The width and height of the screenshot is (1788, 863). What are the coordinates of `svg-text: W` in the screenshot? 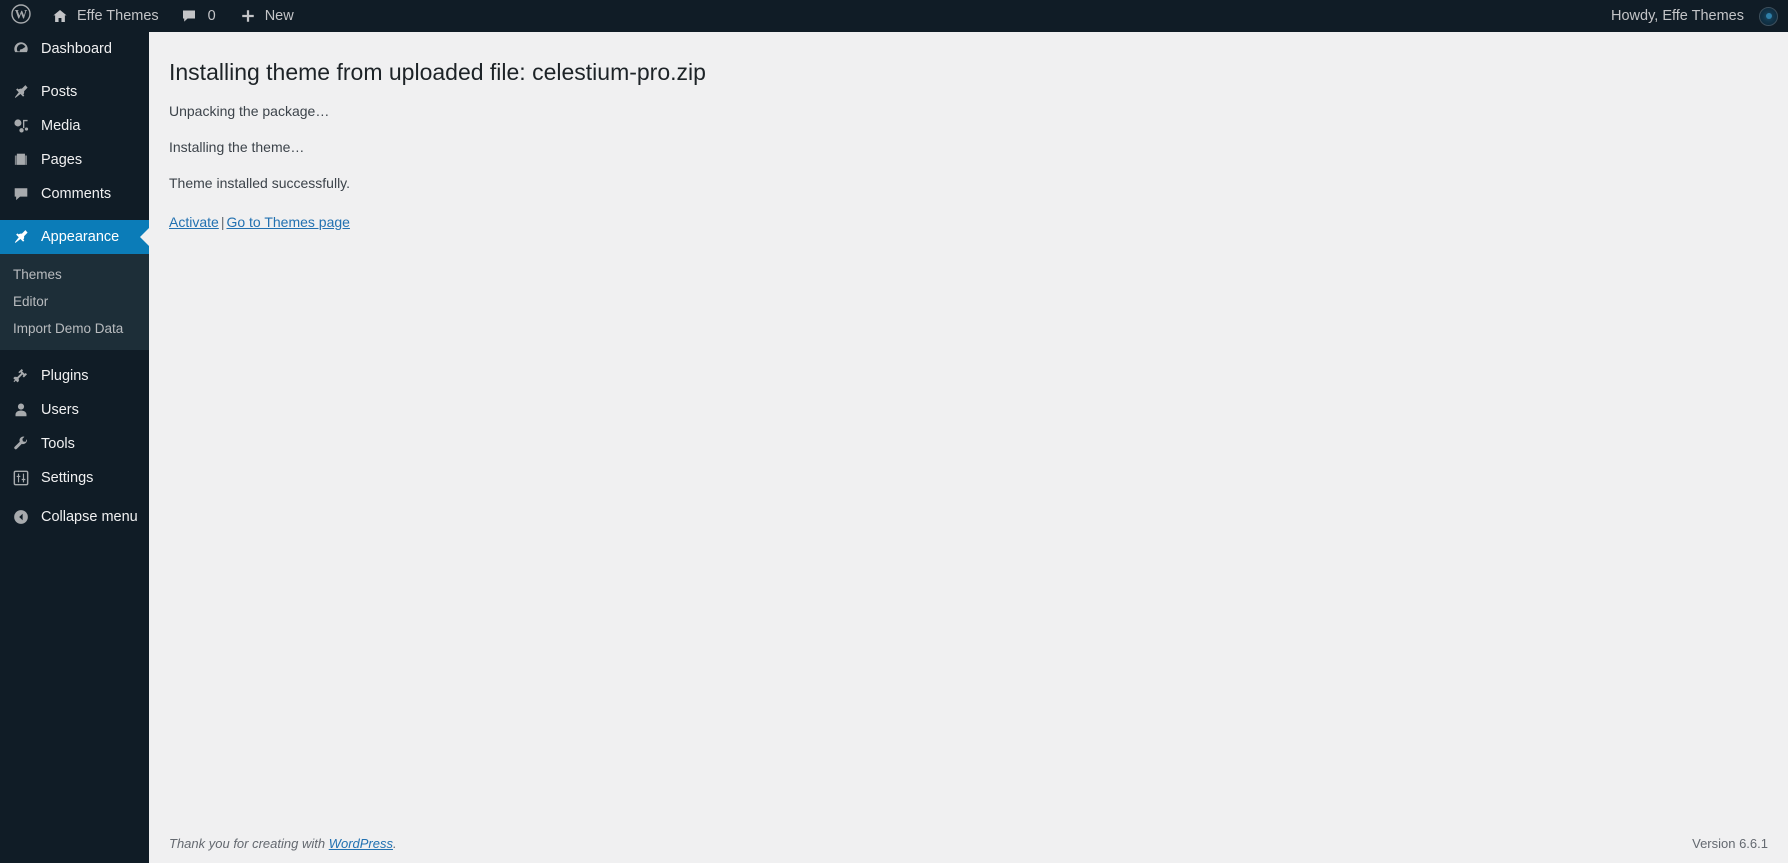 It's located at (21, 15).